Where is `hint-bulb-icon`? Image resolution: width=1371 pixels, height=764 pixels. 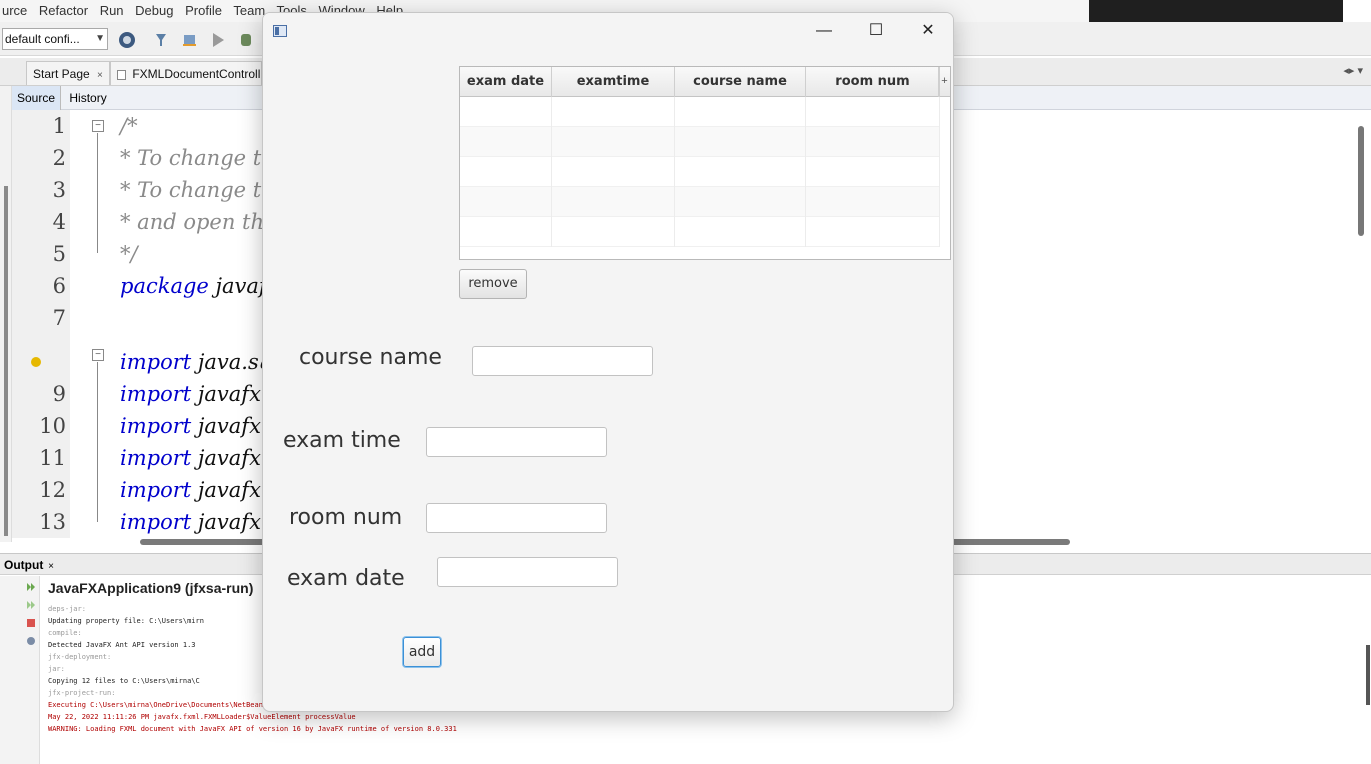 hint-bulb-icon is located at coordinates (36, 362).